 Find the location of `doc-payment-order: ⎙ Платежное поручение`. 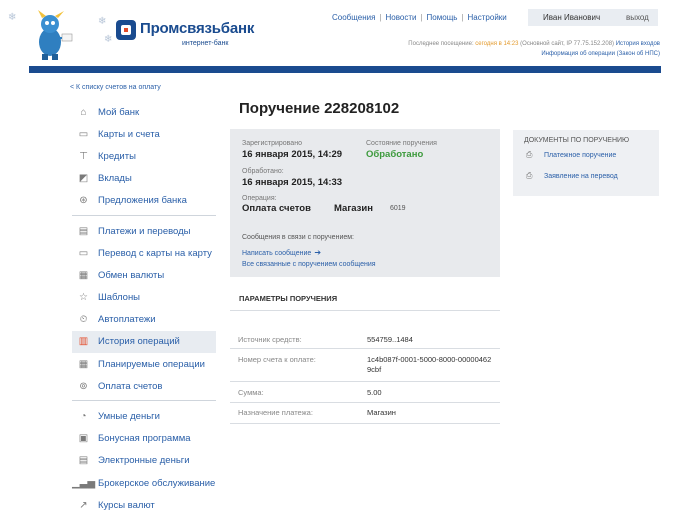

doc-payment-order: ⎙ Платежное поручение is located at coordinates (571, 154).